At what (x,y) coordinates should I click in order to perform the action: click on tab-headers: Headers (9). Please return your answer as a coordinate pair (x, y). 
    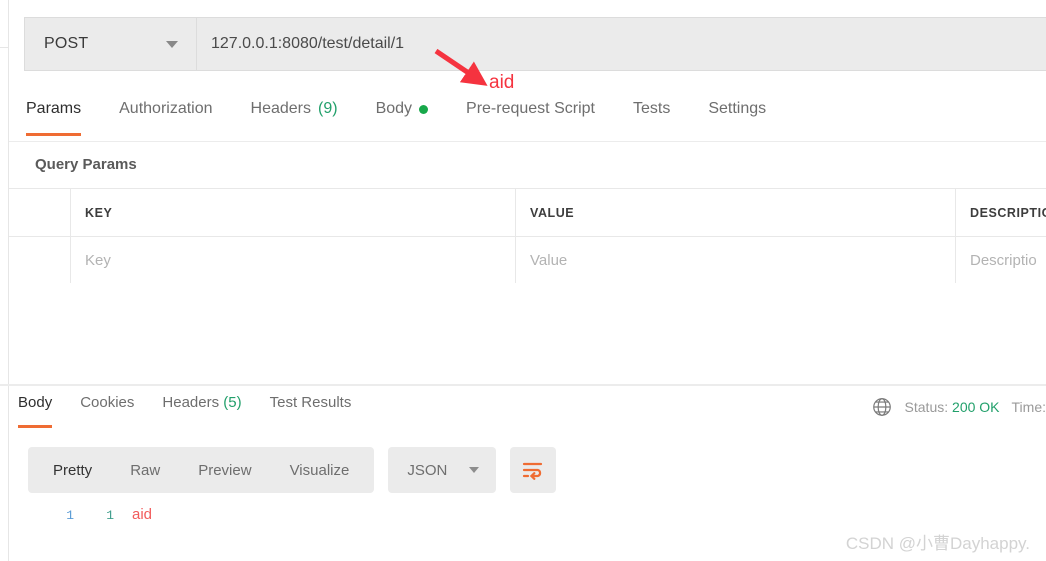
    Looking at the image, I should click on (294, 117).